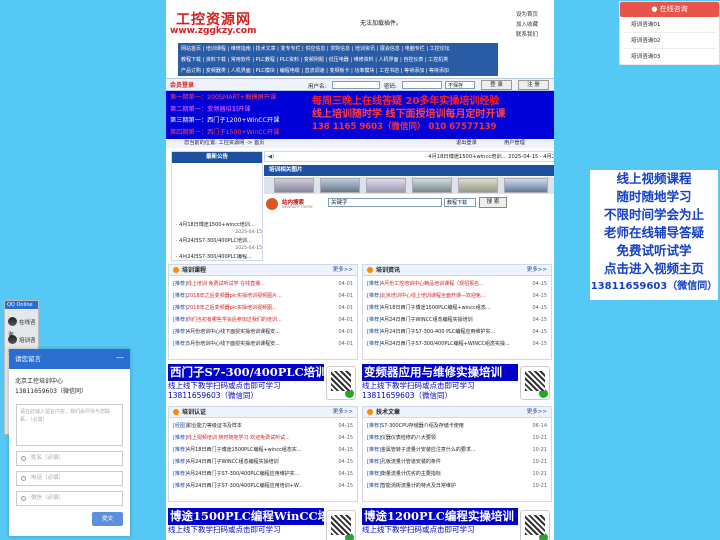  Describe the element at coordinates (669, 25) in the screenshot. I see `consult-item: 培训咨询01` at that location.